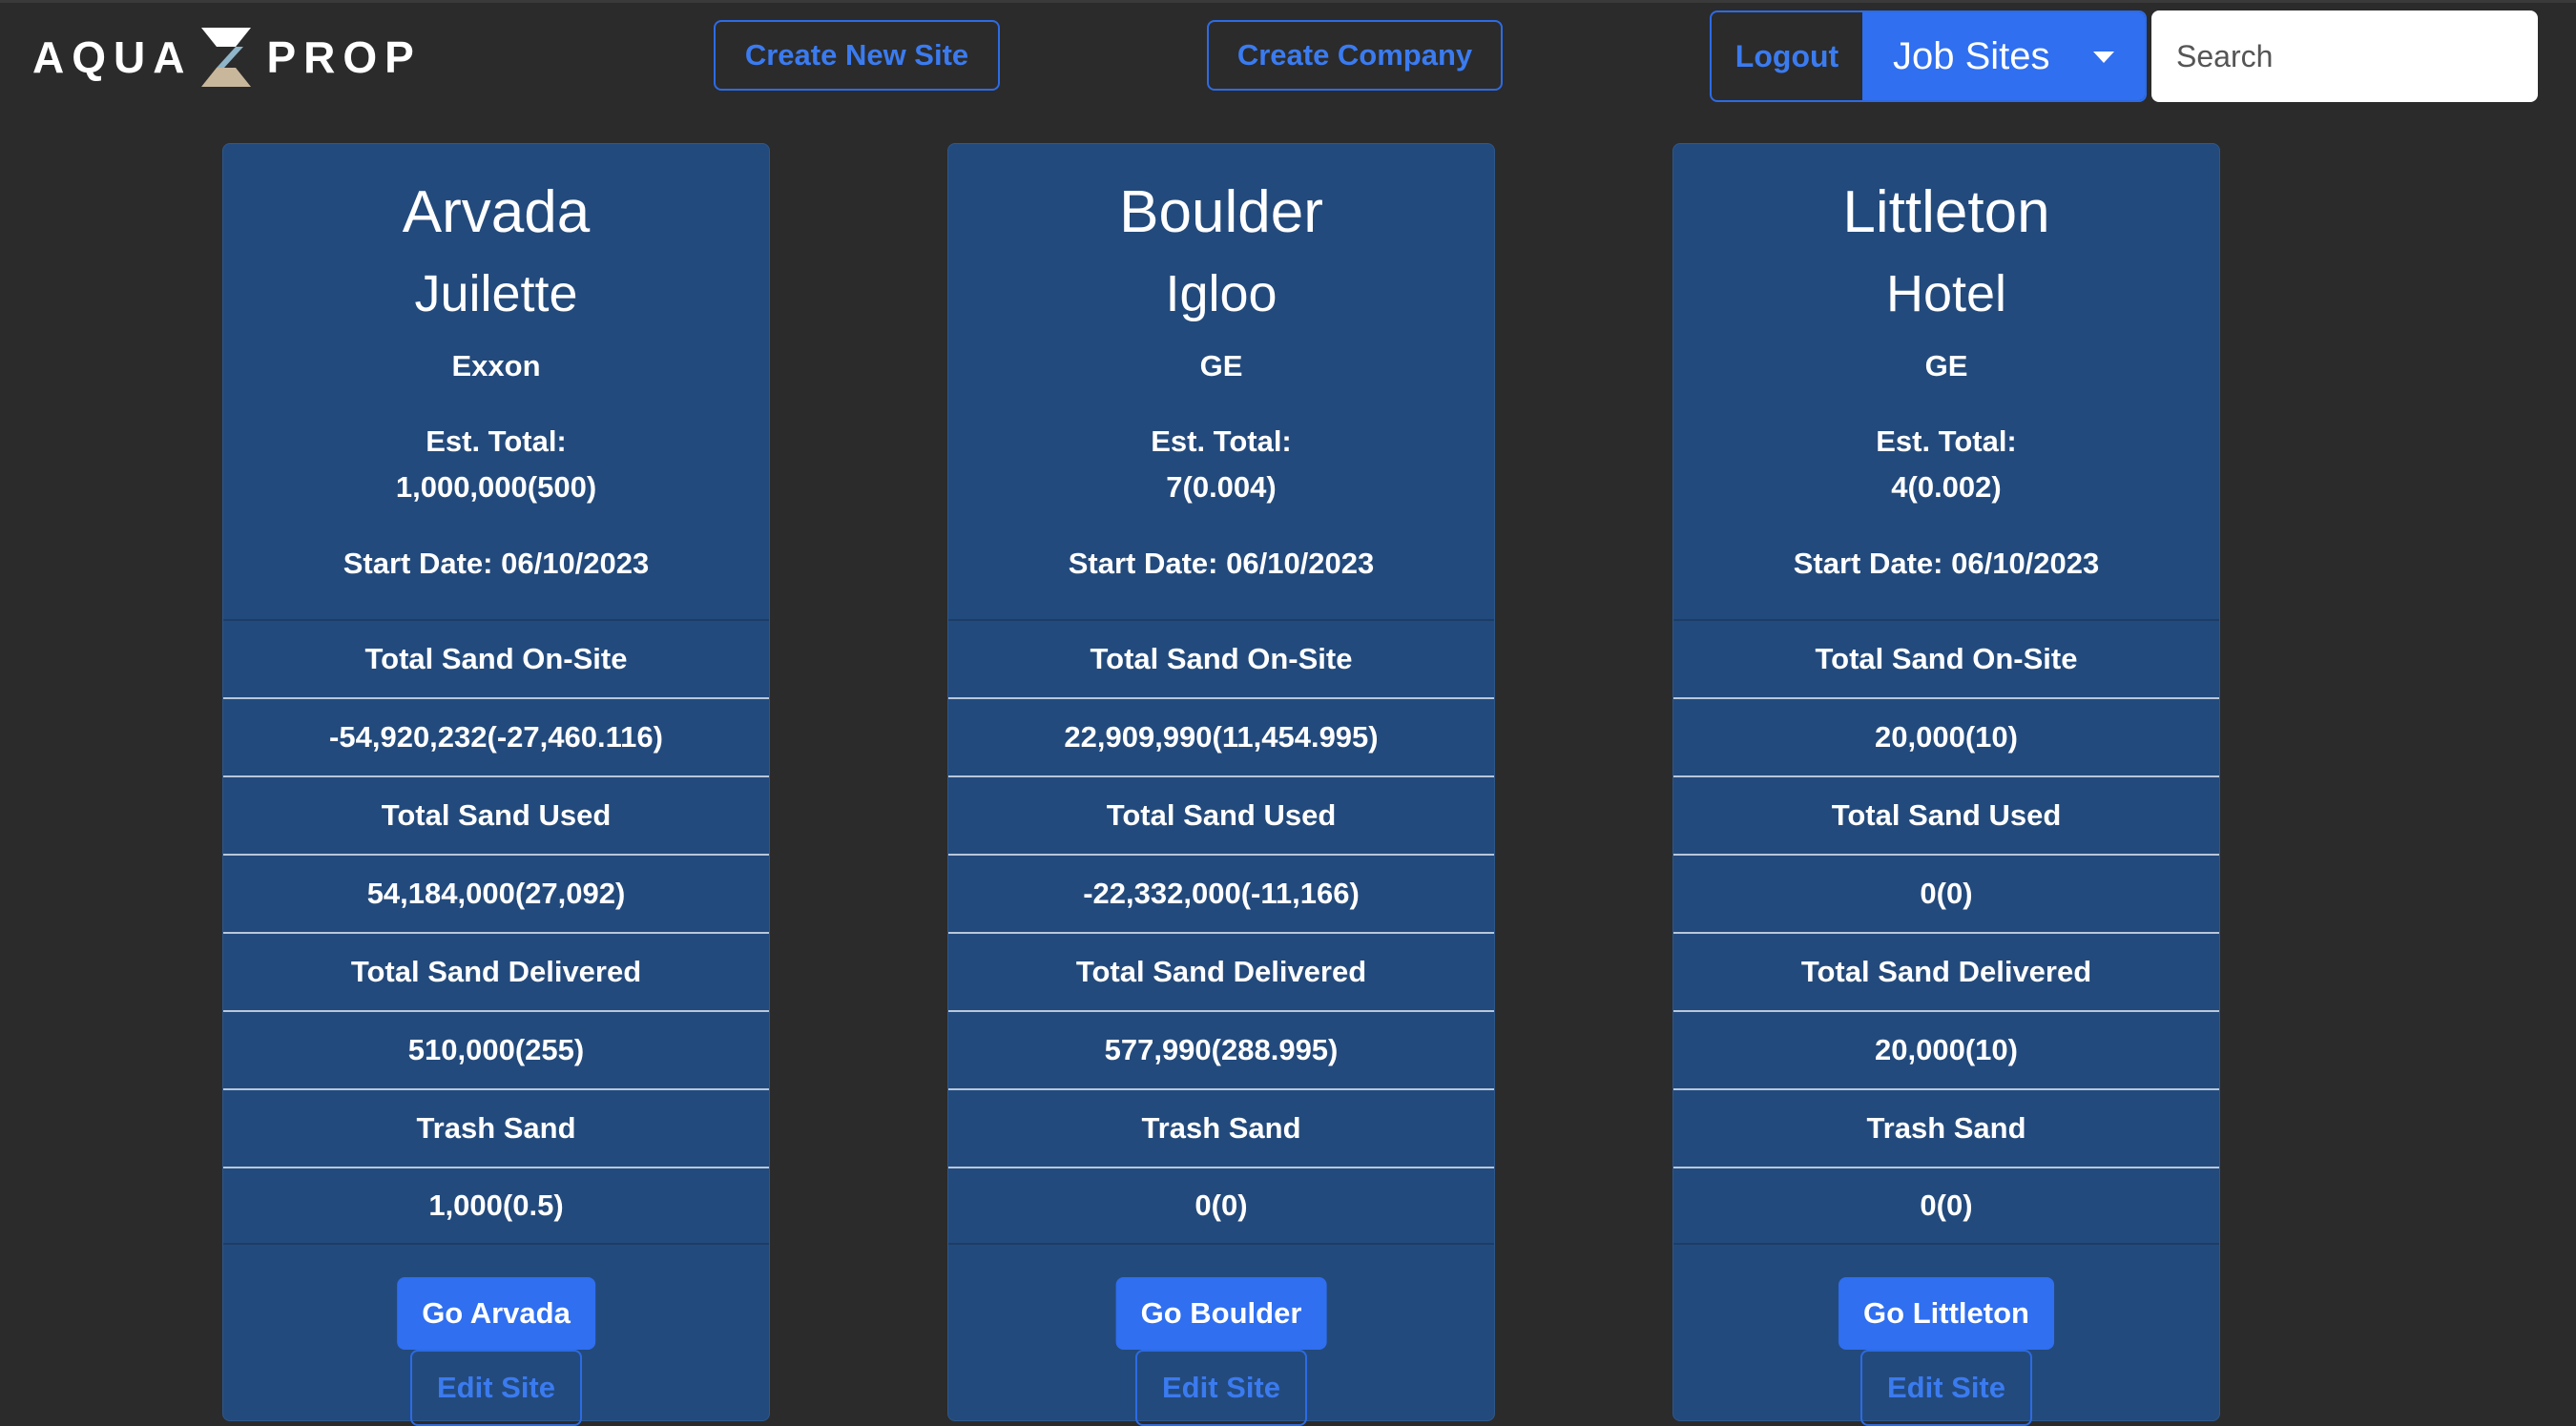 This screenshot has height=1426, width=2576. I want to click on site-name: Hotel, so click(1946, 293).